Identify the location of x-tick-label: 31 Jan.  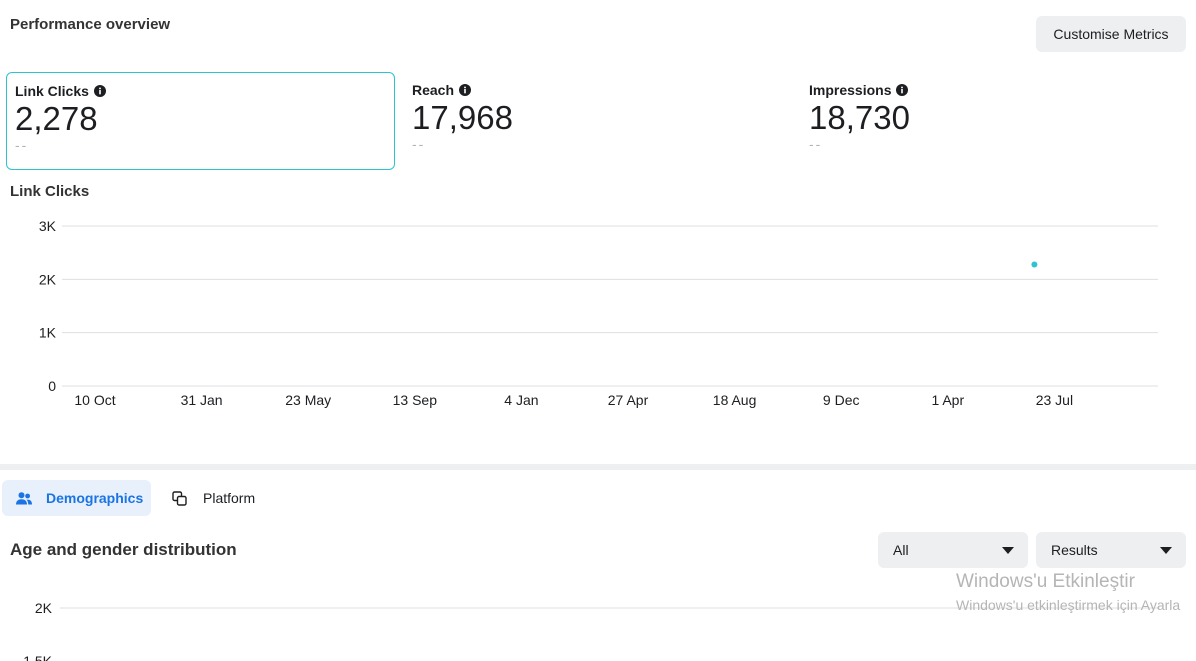
(202, 400).